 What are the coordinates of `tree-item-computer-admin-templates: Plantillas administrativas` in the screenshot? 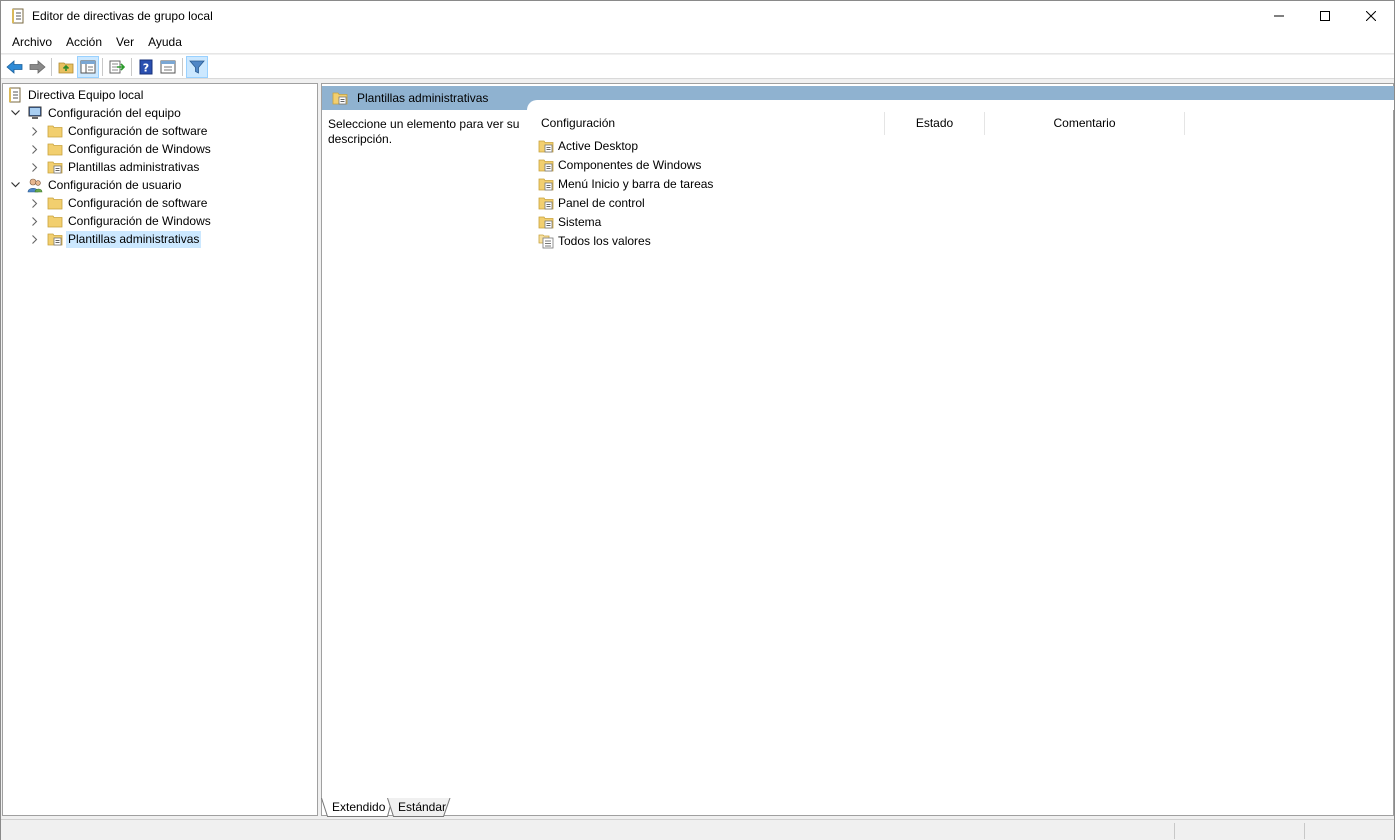 It's located at (115, 167).